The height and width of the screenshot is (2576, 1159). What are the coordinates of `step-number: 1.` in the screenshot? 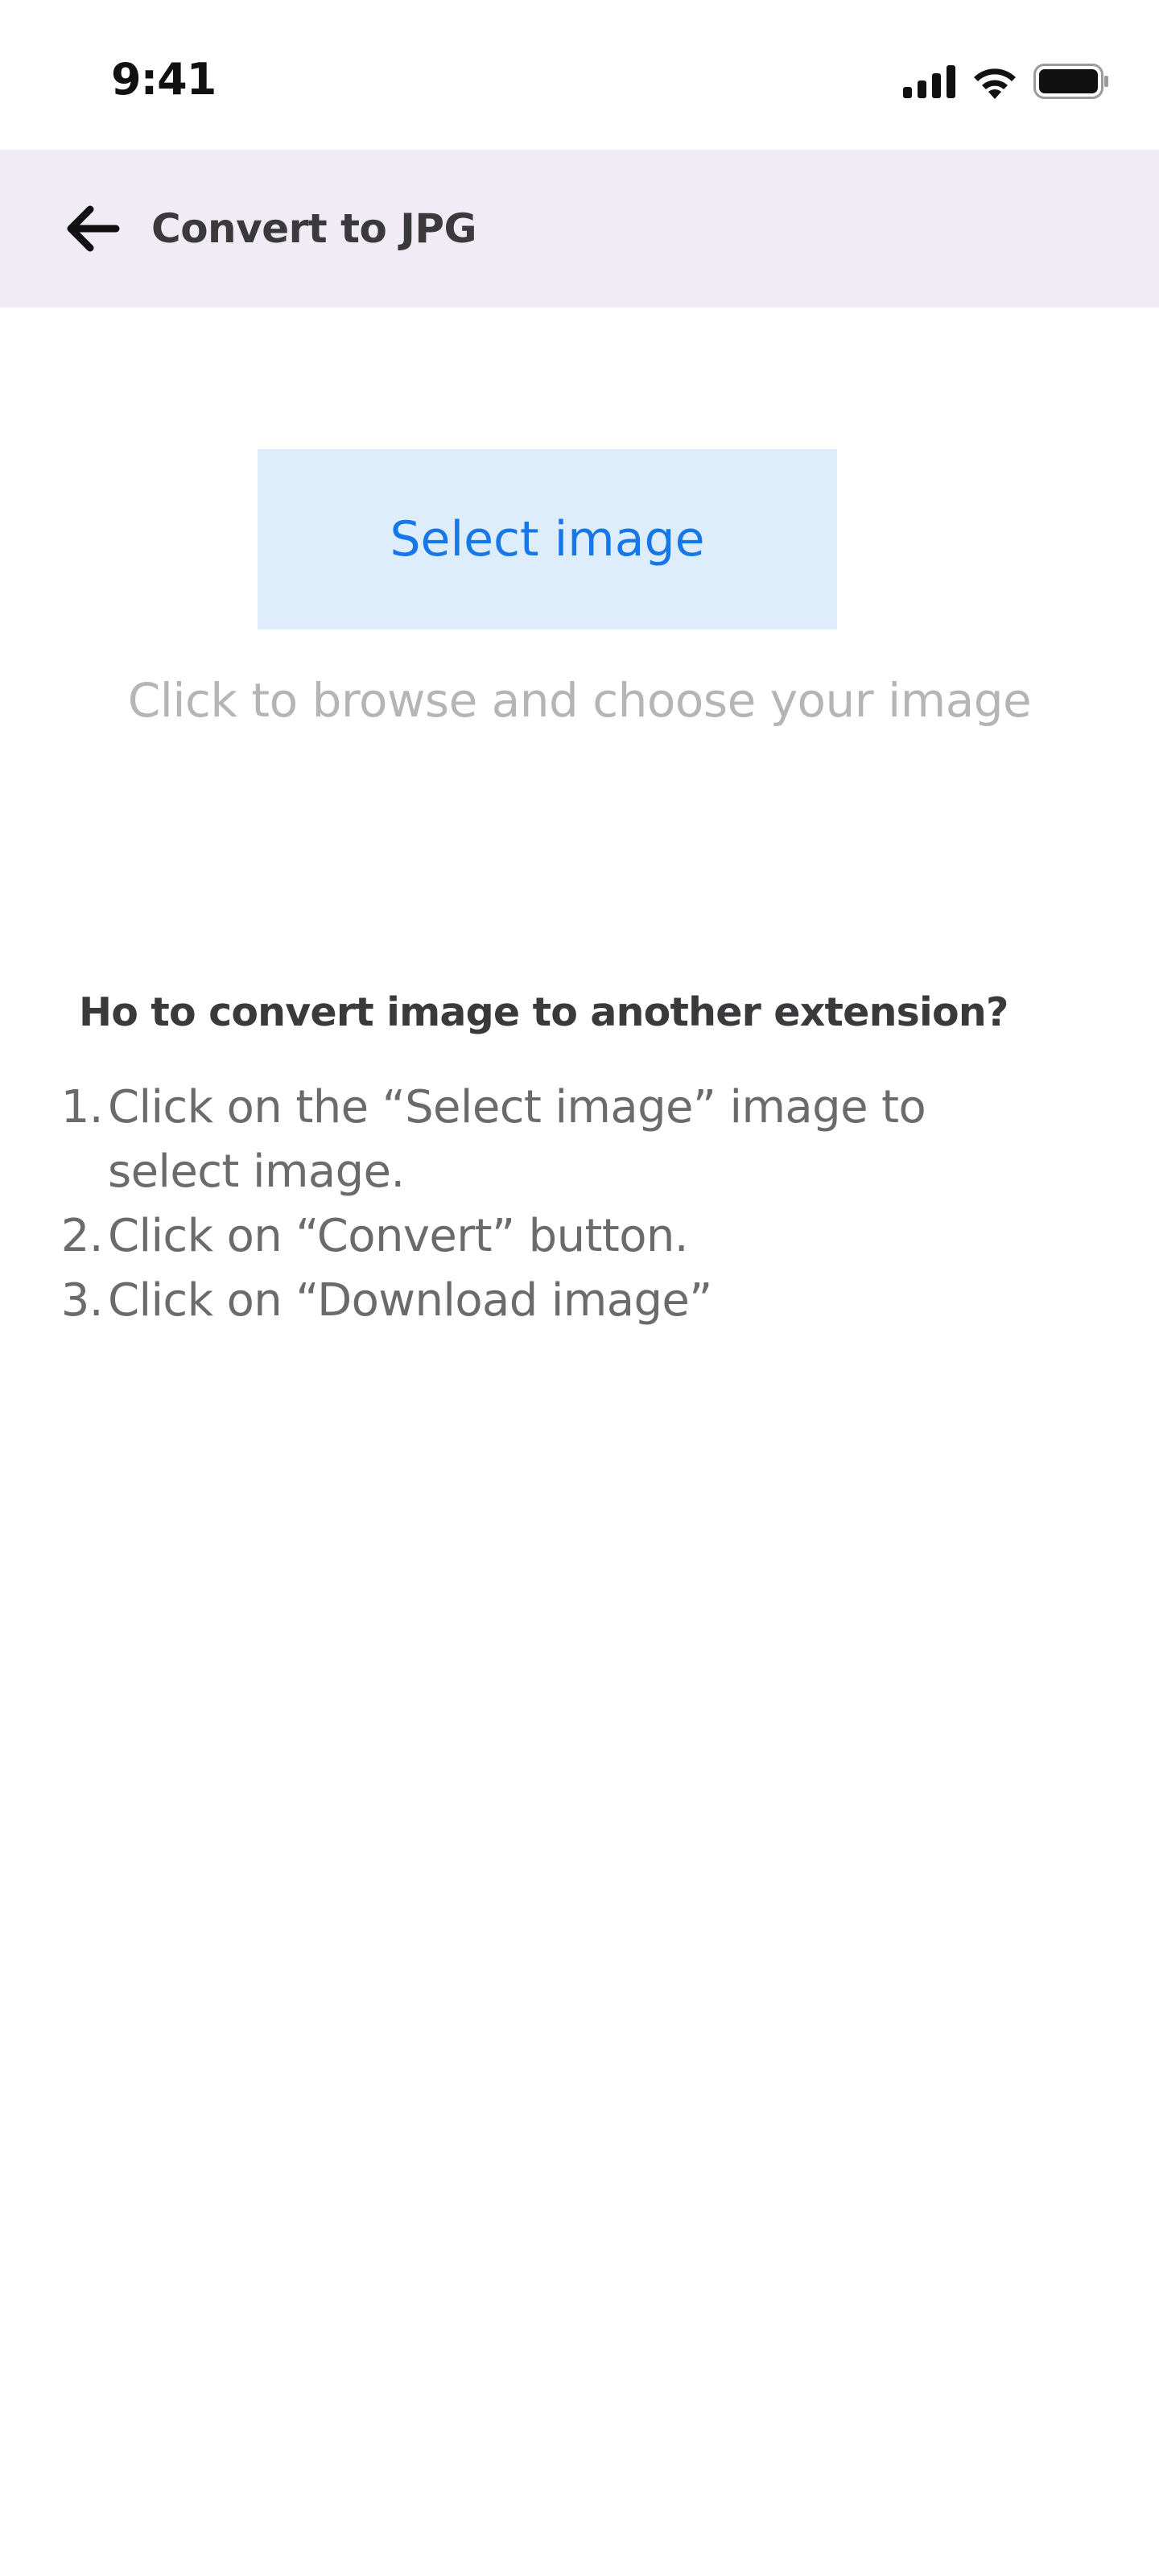 It's located at (82, 1107).